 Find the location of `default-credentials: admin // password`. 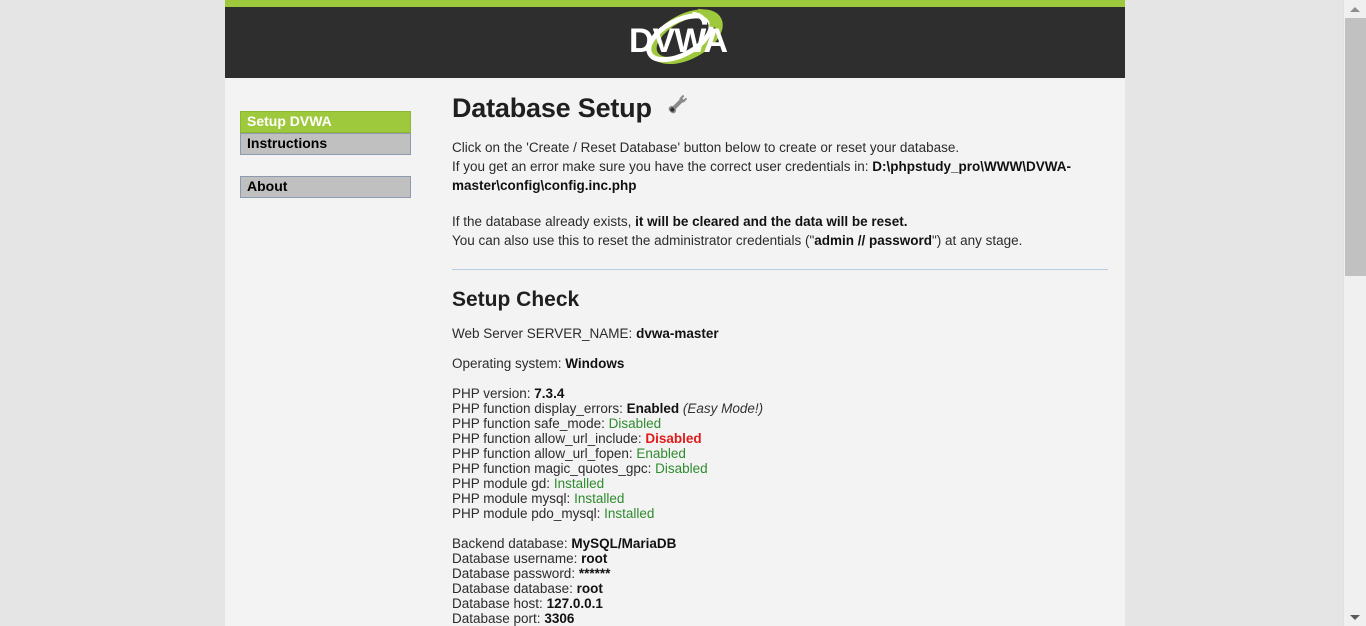

default-credentials: admin // password is located at coordinates (873, 240).